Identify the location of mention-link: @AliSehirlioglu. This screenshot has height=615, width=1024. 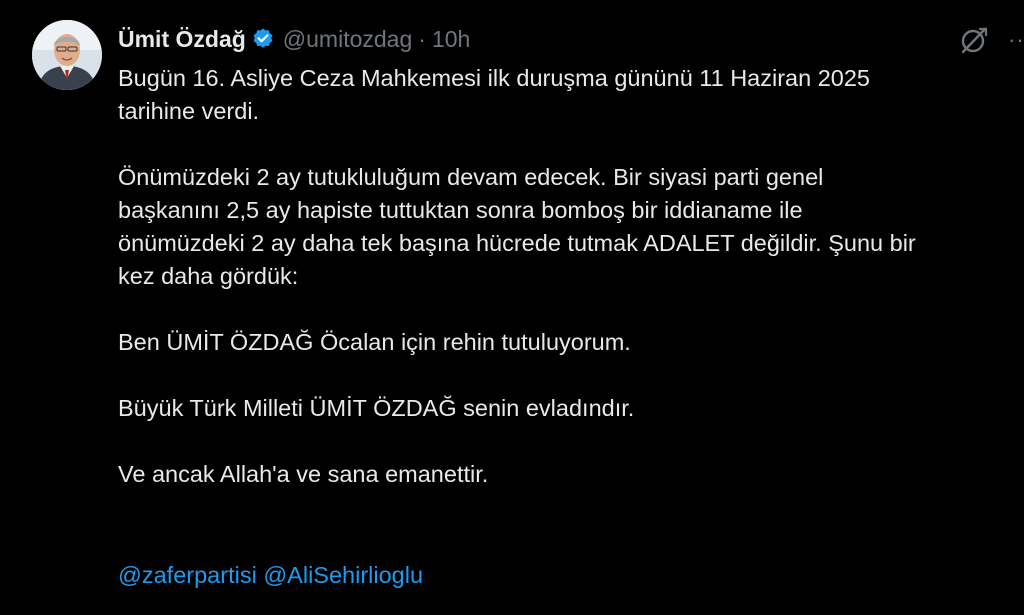
(343, 575).